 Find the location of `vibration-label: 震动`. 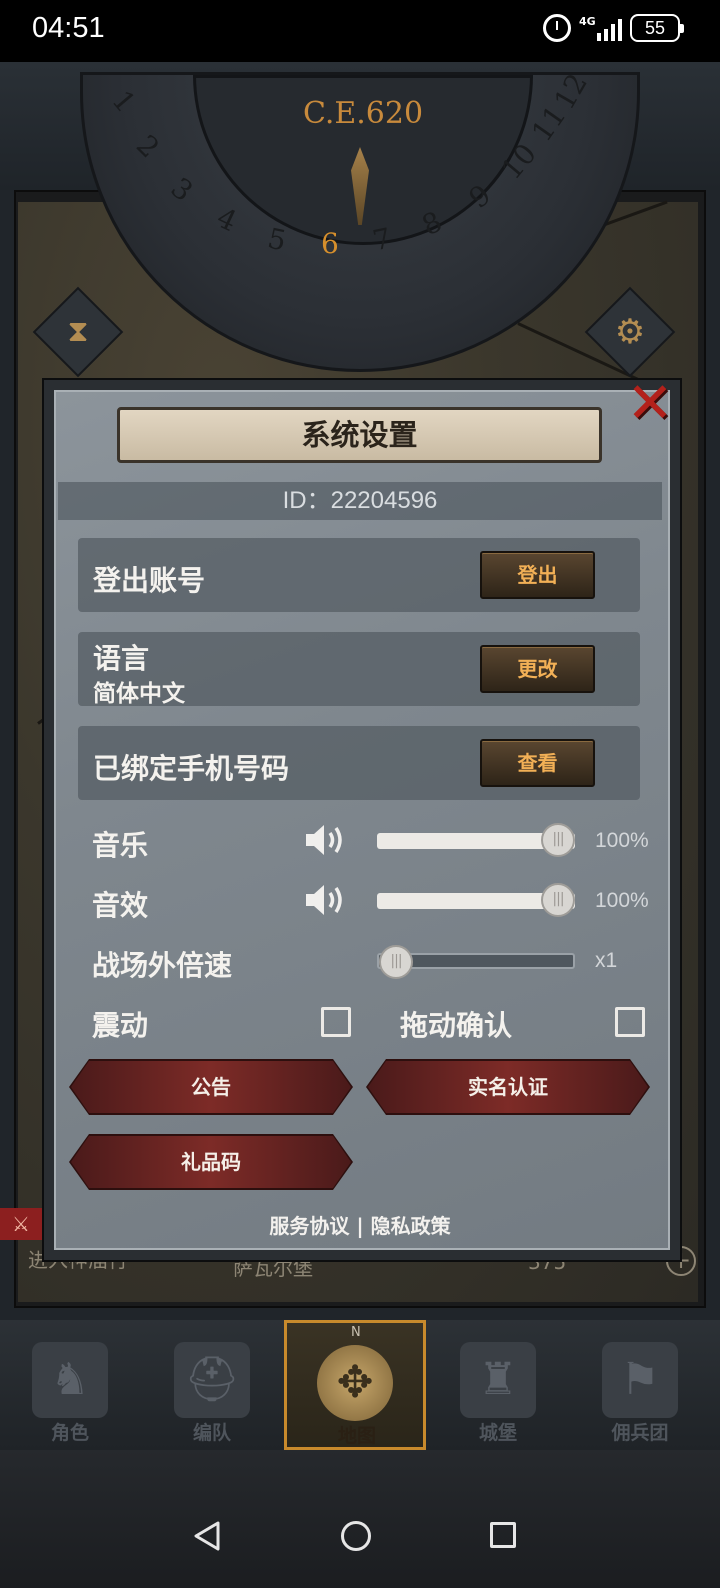

vibration-label: 震动 is located at coordinates (120, 1025).